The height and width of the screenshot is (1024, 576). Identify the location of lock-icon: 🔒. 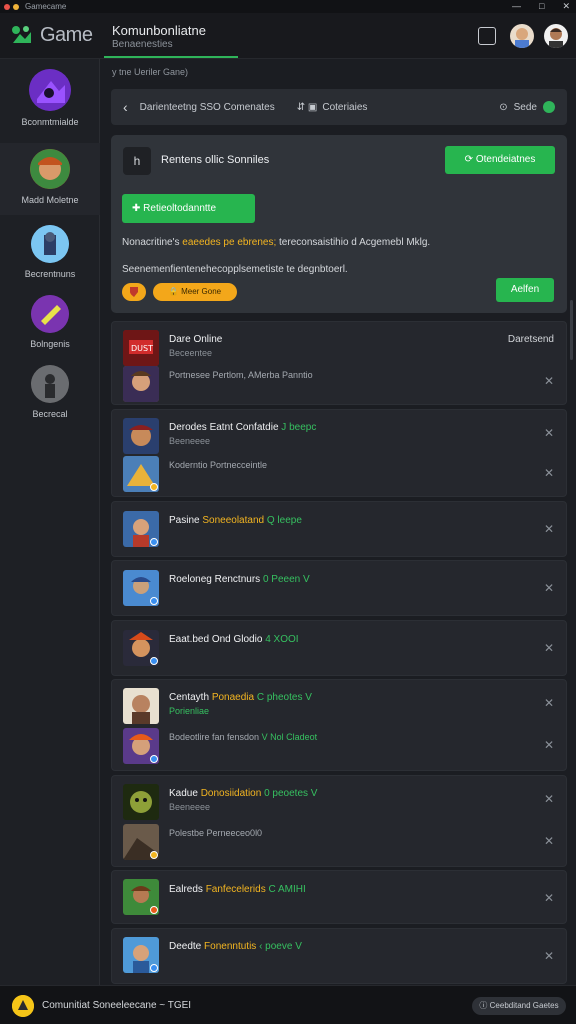
(175, 291).